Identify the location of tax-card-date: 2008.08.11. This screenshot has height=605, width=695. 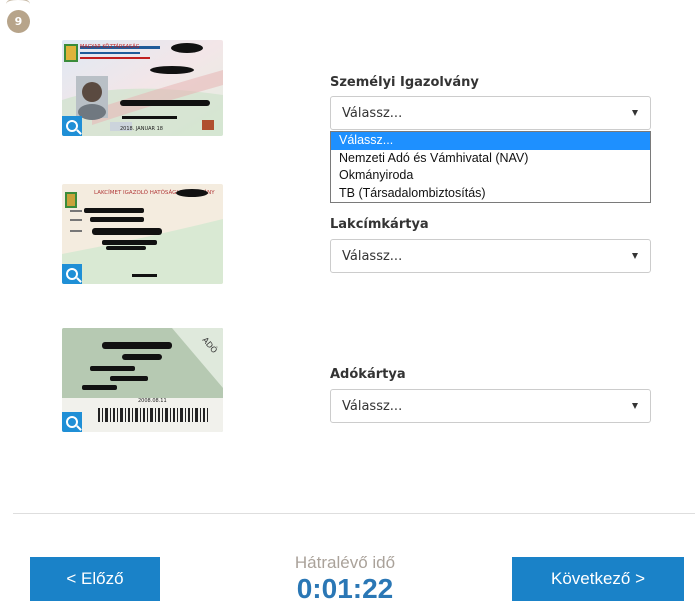
(152, 401).